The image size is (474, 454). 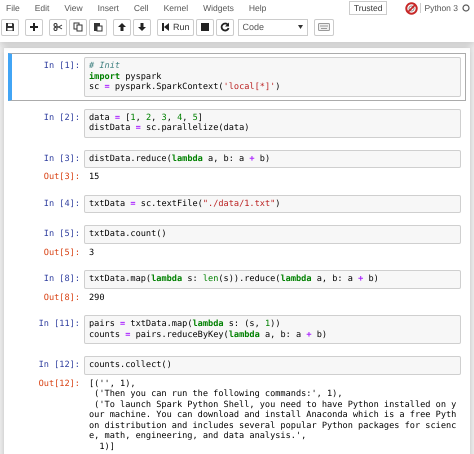 I want to click on copy-button, so click(x=78, y=27).